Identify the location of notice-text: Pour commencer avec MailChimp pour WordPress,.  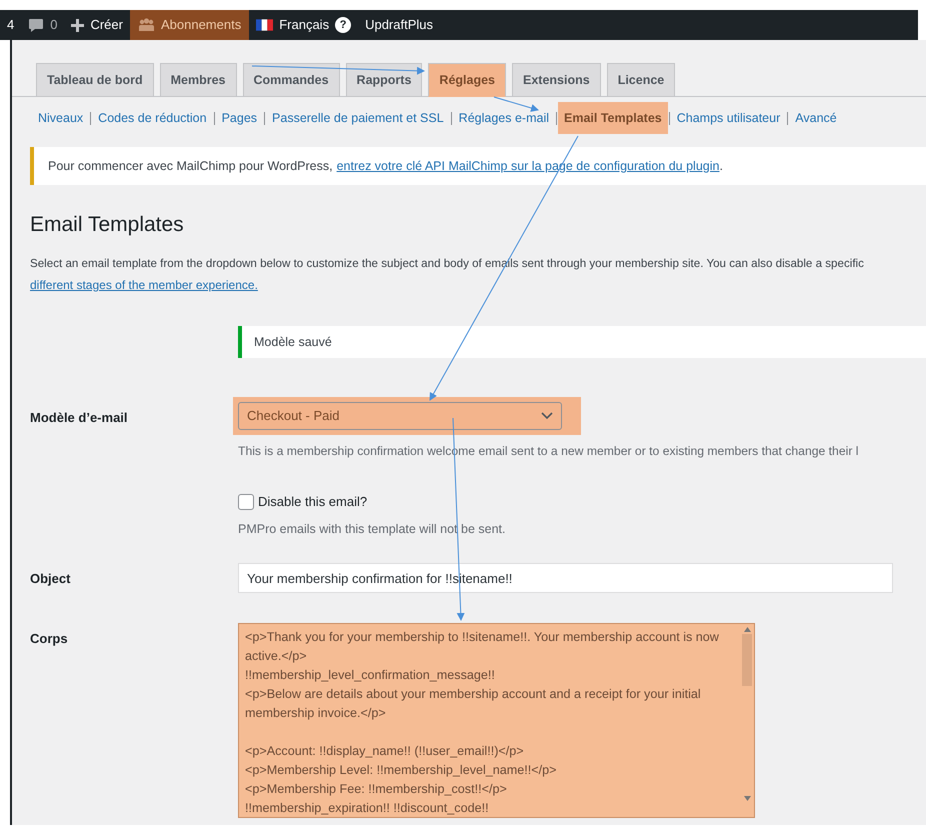
(190, 166).